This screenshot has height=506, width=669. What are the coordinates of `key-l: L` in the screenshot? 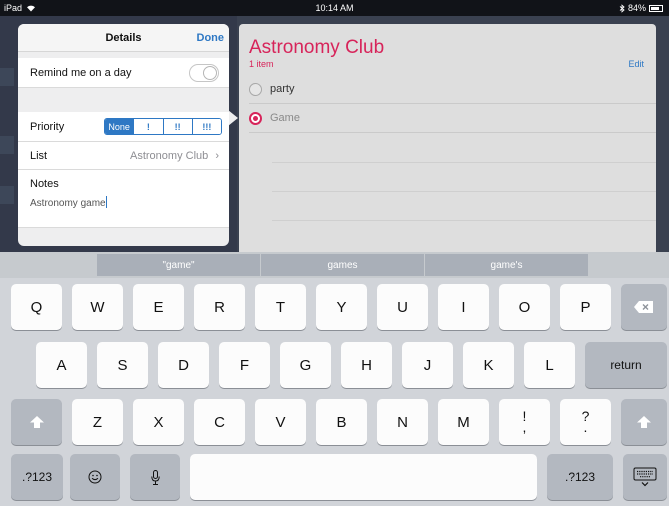 It's located at (549, 365).